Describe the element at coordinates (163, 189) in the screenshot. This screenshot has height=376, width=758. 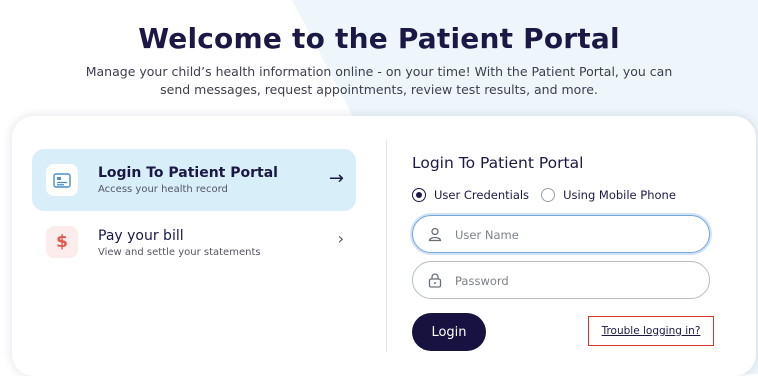
I see `menu-item-subtitle: Access your health record` at that location.